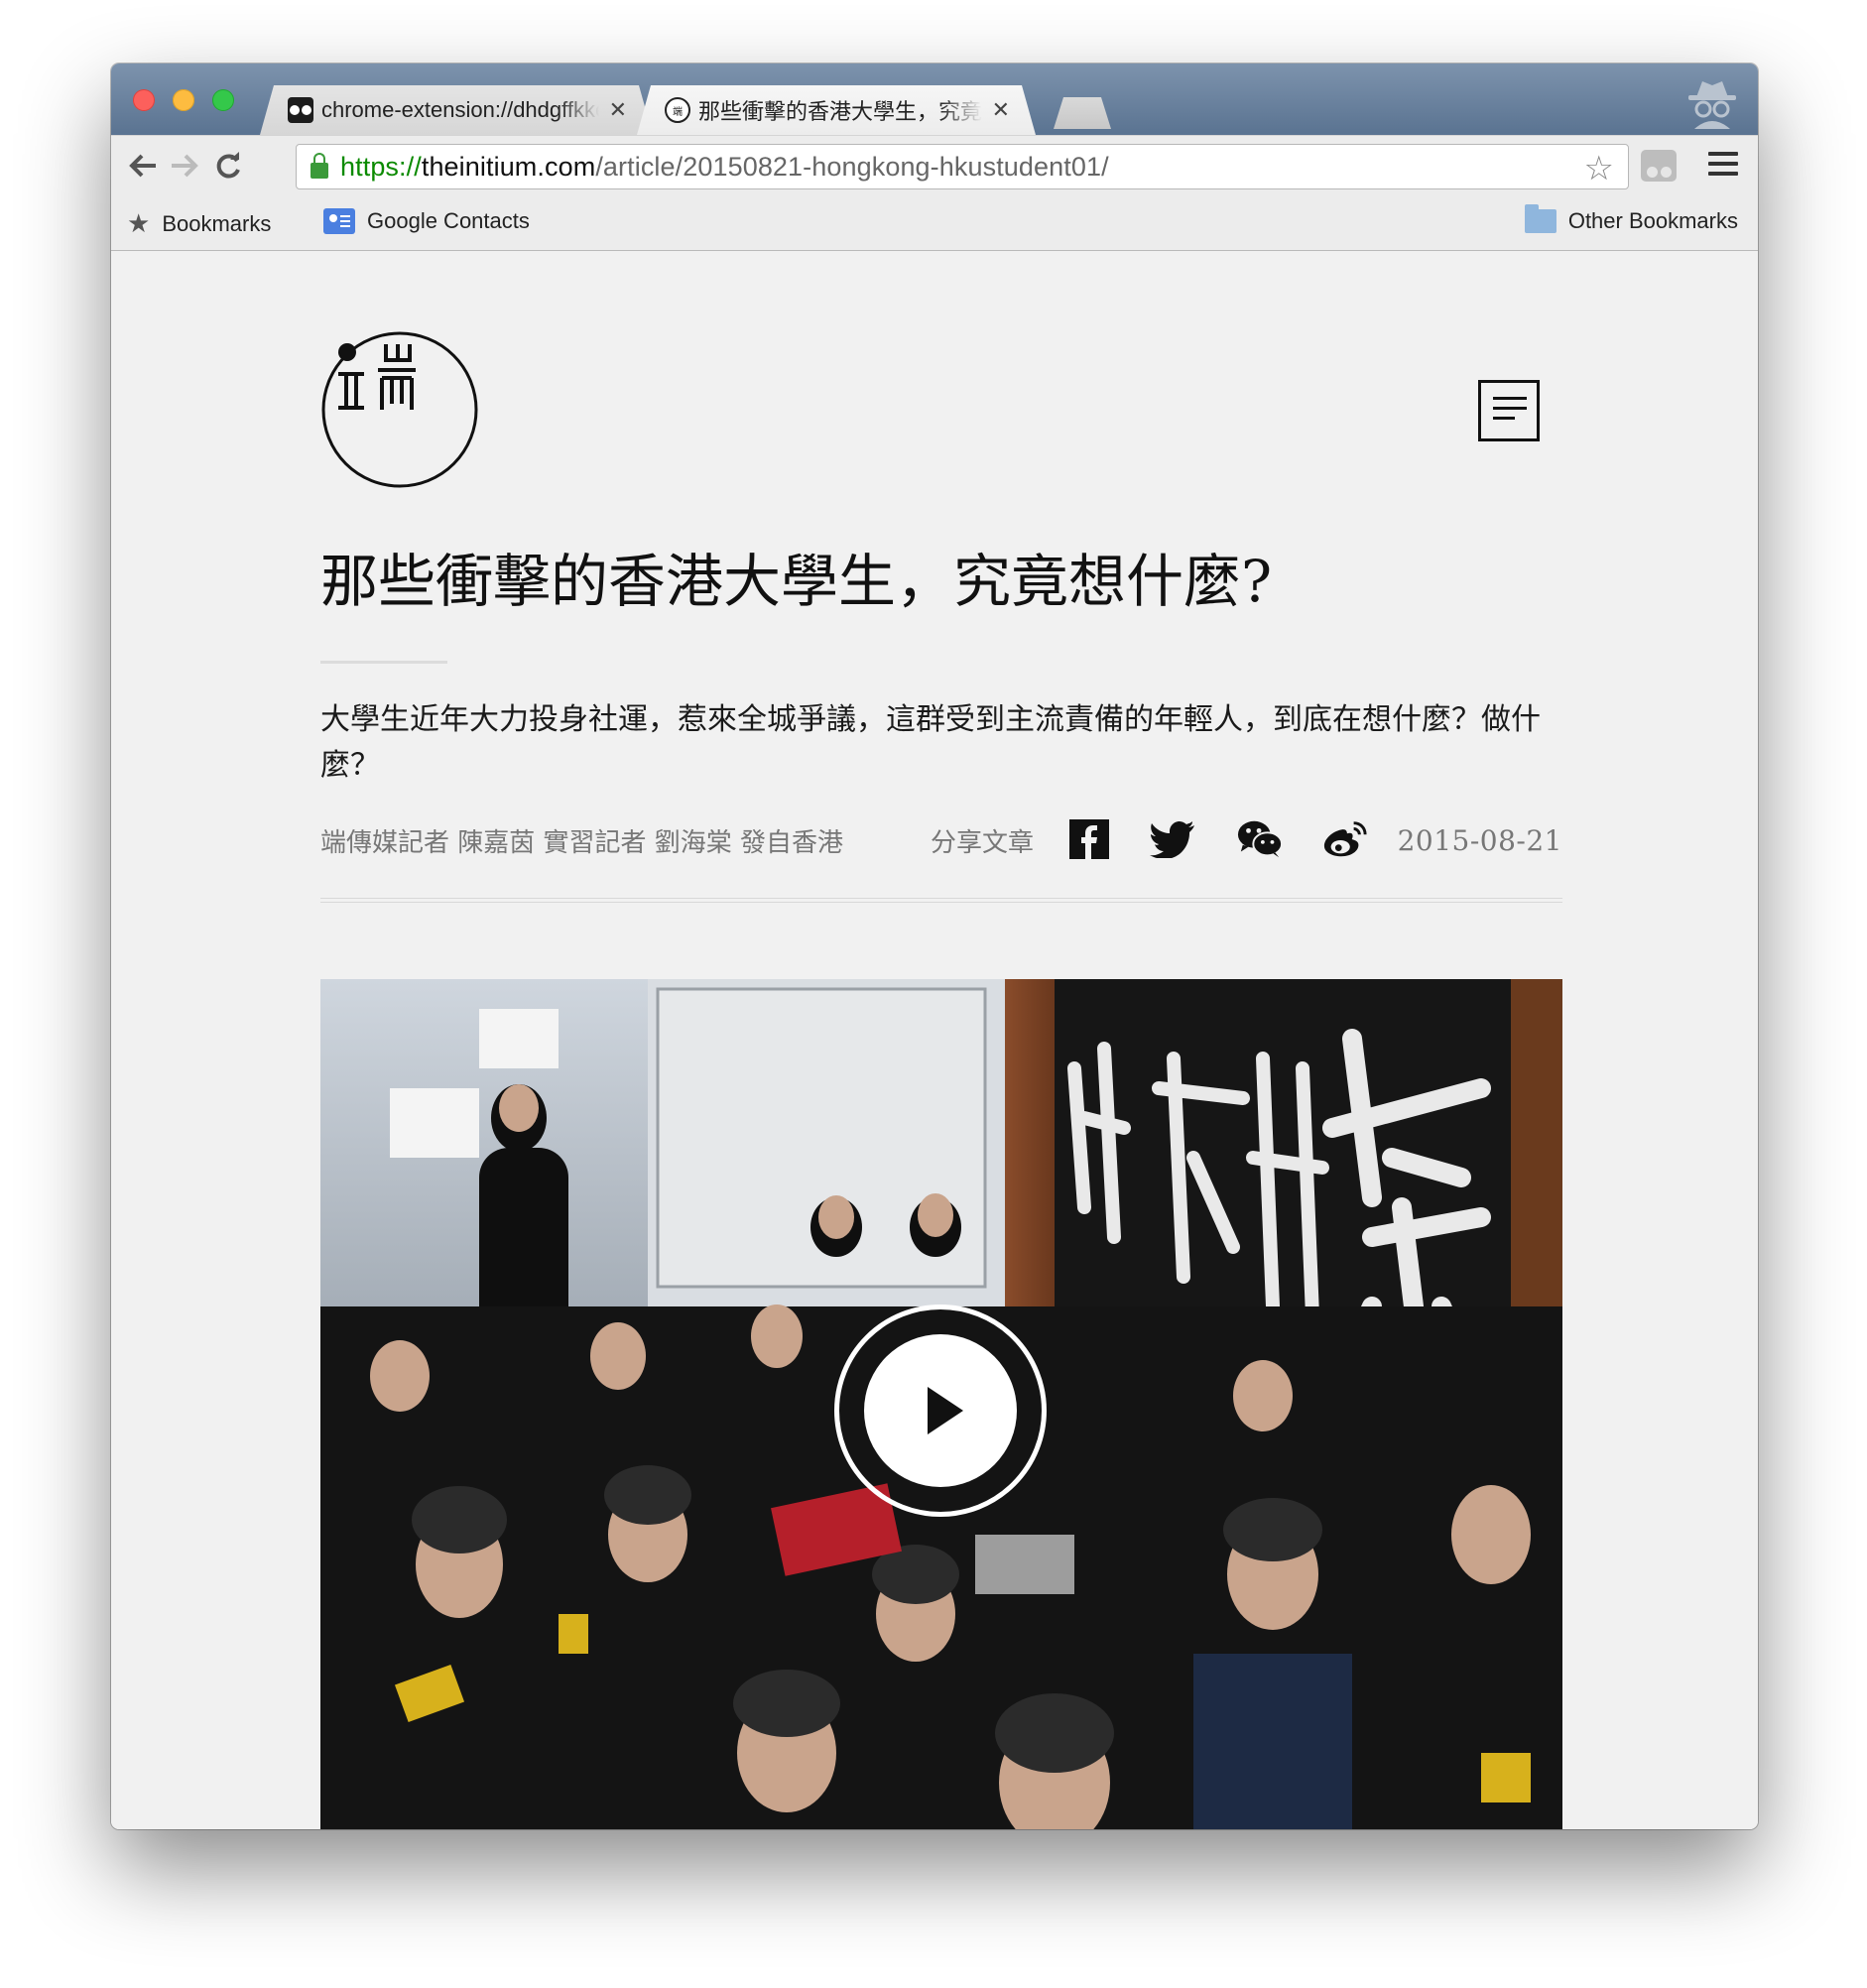 The height and width of the screenshot is (1988, 1867). Describe the element at coordinates (223, 100) in the screenshot. I see `zoom-window-button` at that location.